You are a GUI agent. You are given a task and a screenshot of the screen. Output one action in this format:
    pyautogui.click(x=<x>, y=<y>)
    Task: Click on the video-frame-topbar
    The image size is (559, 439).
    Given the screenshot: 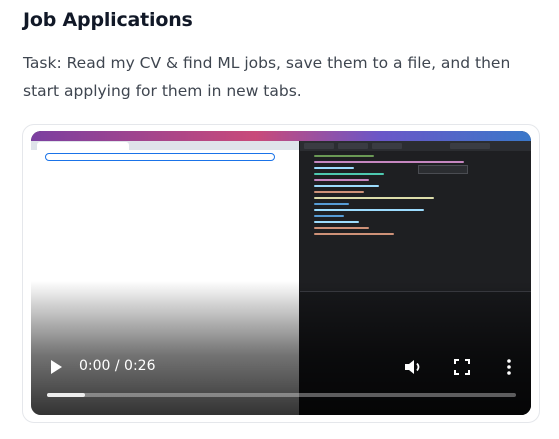 What is the action you would take?
    pyautogui.click(x=281, y=136)
    